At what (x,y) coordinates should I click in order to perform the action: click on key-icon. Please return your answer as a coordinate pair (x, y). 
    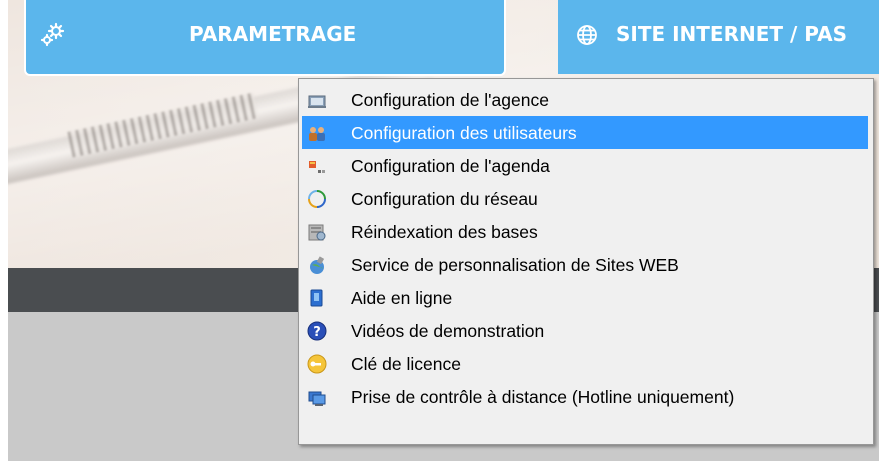
    Looking at the image, I should click on (317, 364).